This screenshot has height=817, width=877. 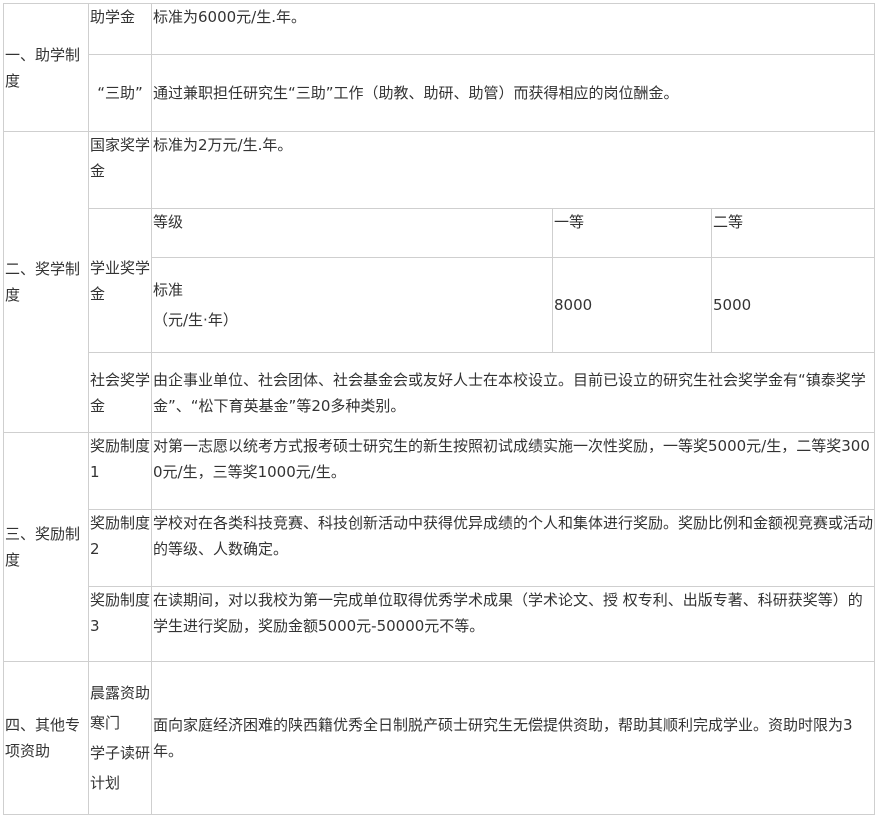 What do you see at coordinates (46, 738) in the screenshot?
I see `category-cell: 四、其他专项资助` at bounding box center [46, 738].